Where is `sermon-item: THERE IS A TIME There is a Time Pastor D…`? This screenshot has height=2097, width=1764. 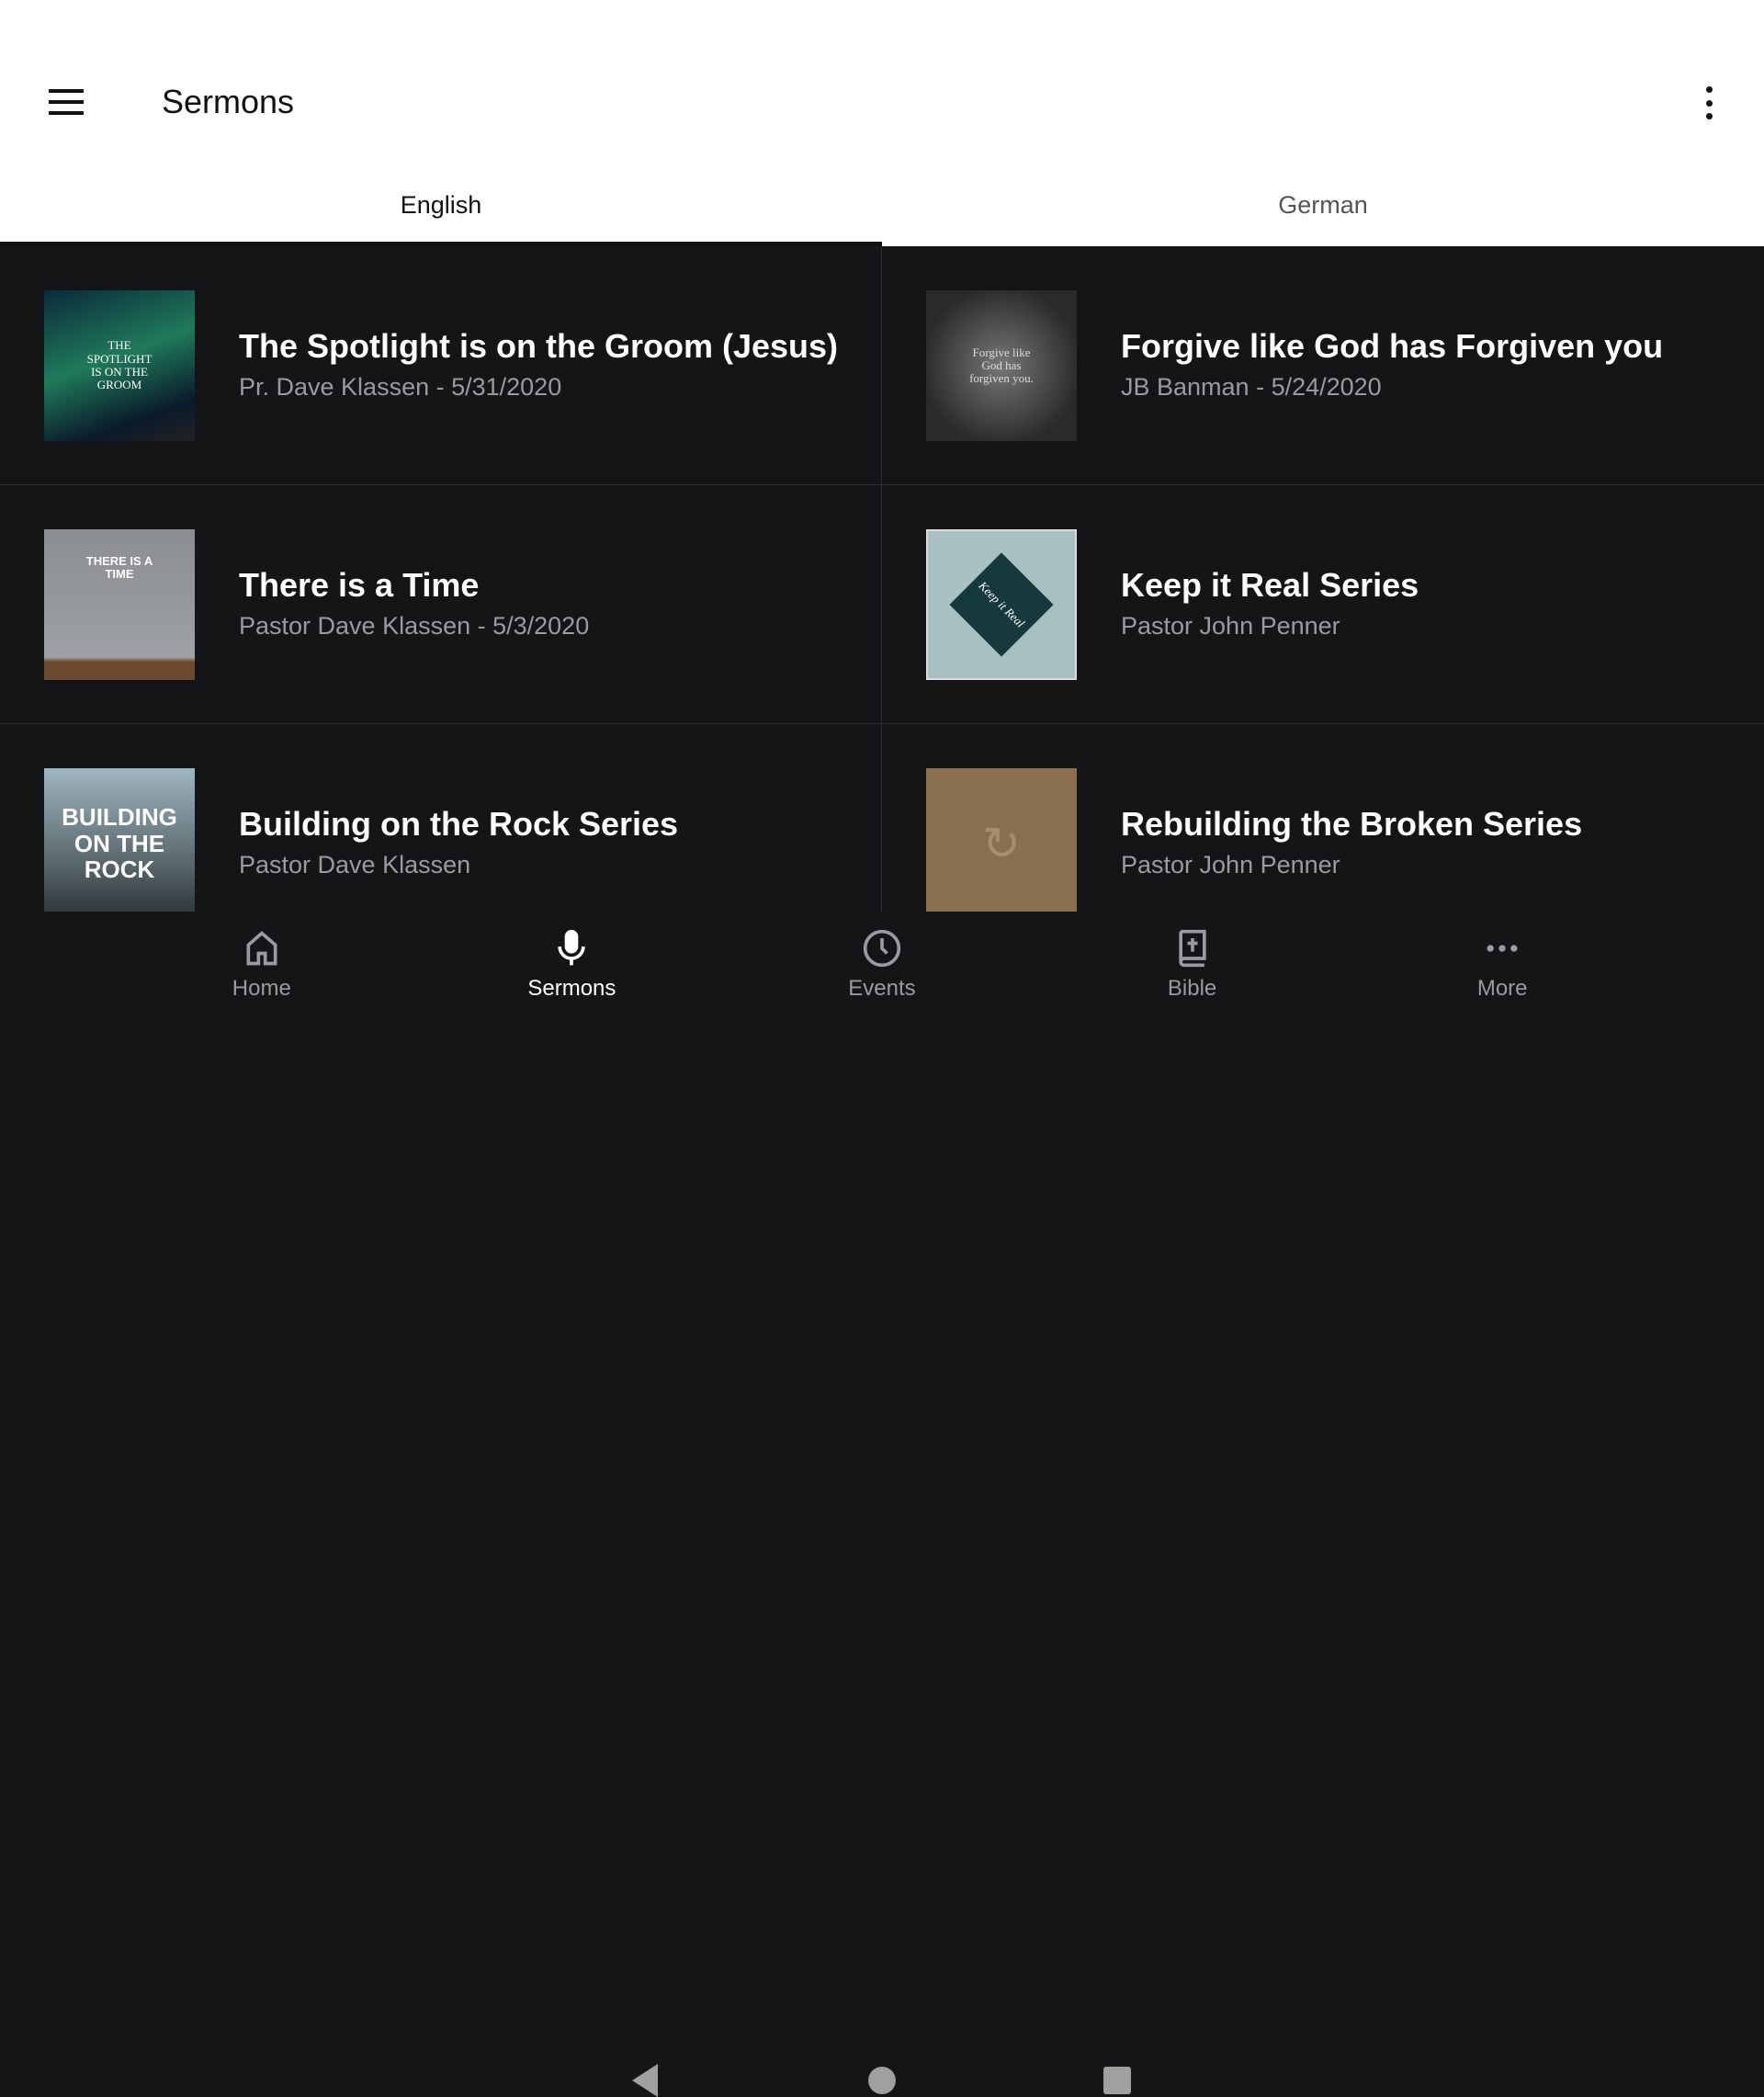
sermon-item: THERE IS A TIME There is a Time Pastor D… is located at coordinates (441, 605).